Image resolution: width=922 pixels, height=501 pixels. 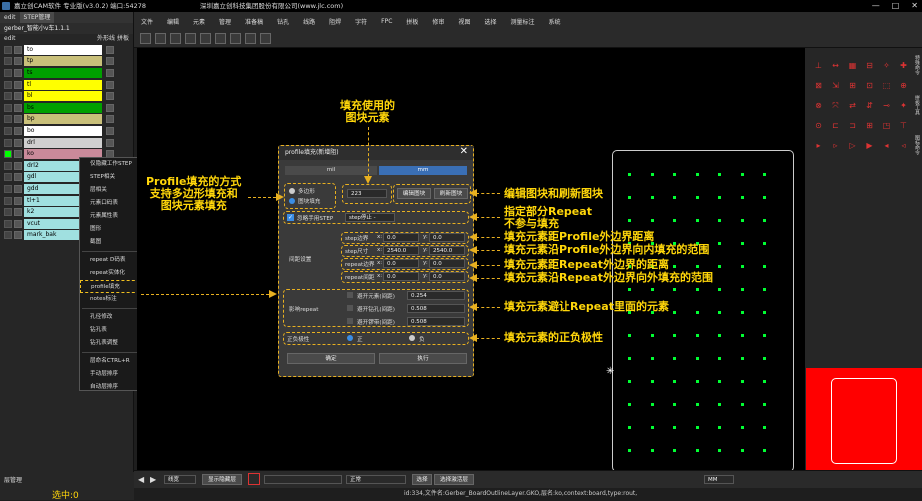 I want to click on menu-item: 管理, so click(x=225, y=21).